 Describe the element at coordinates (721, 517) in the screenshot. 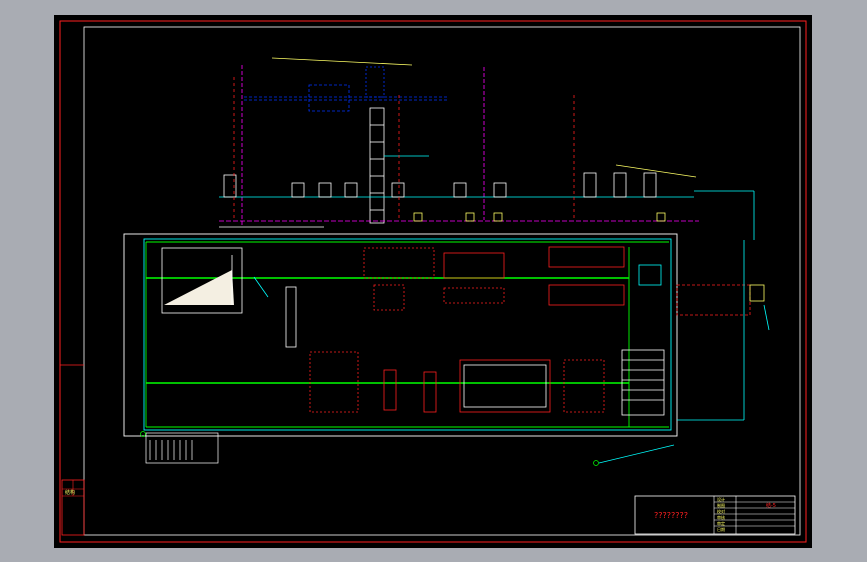

I see `title-row-4: 审核` at that location.